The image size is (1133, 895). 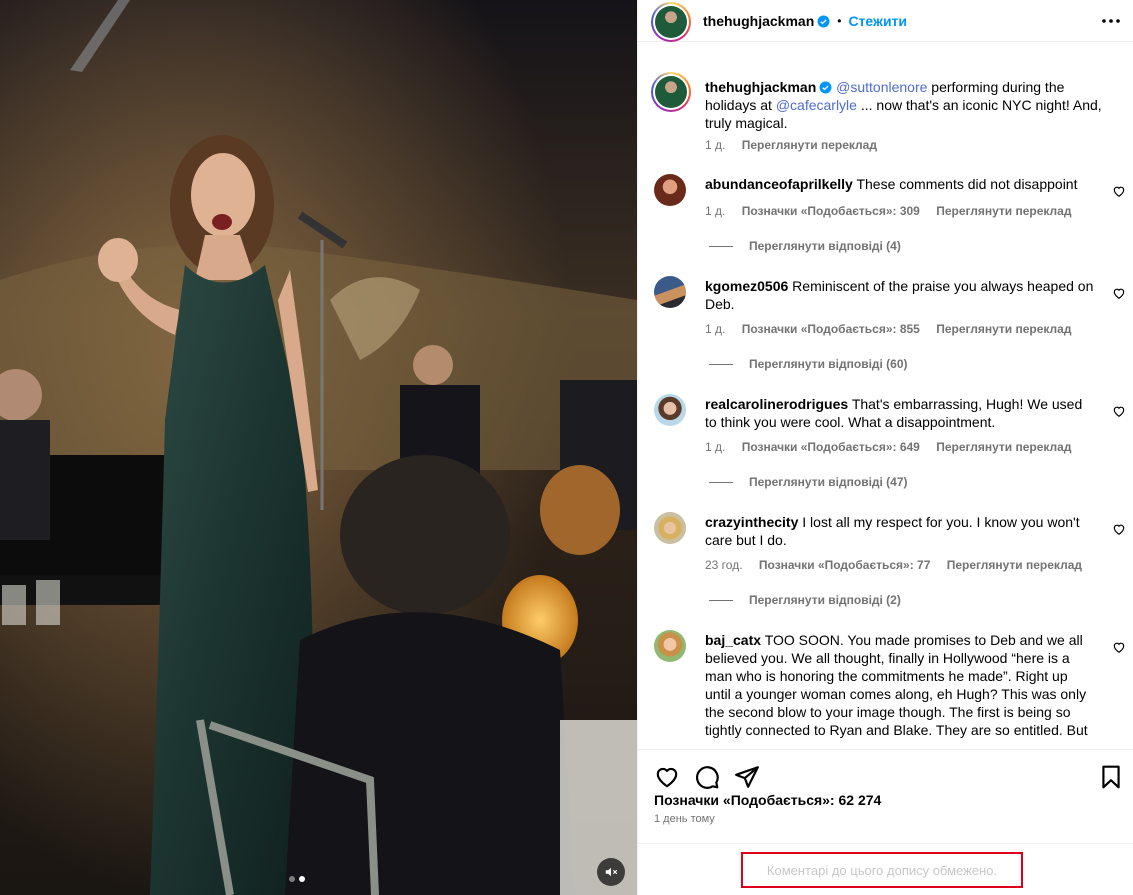 I want to click on comments-limited-notice: Коментарі до цього допису обмежено., so click(x=882, y=870).